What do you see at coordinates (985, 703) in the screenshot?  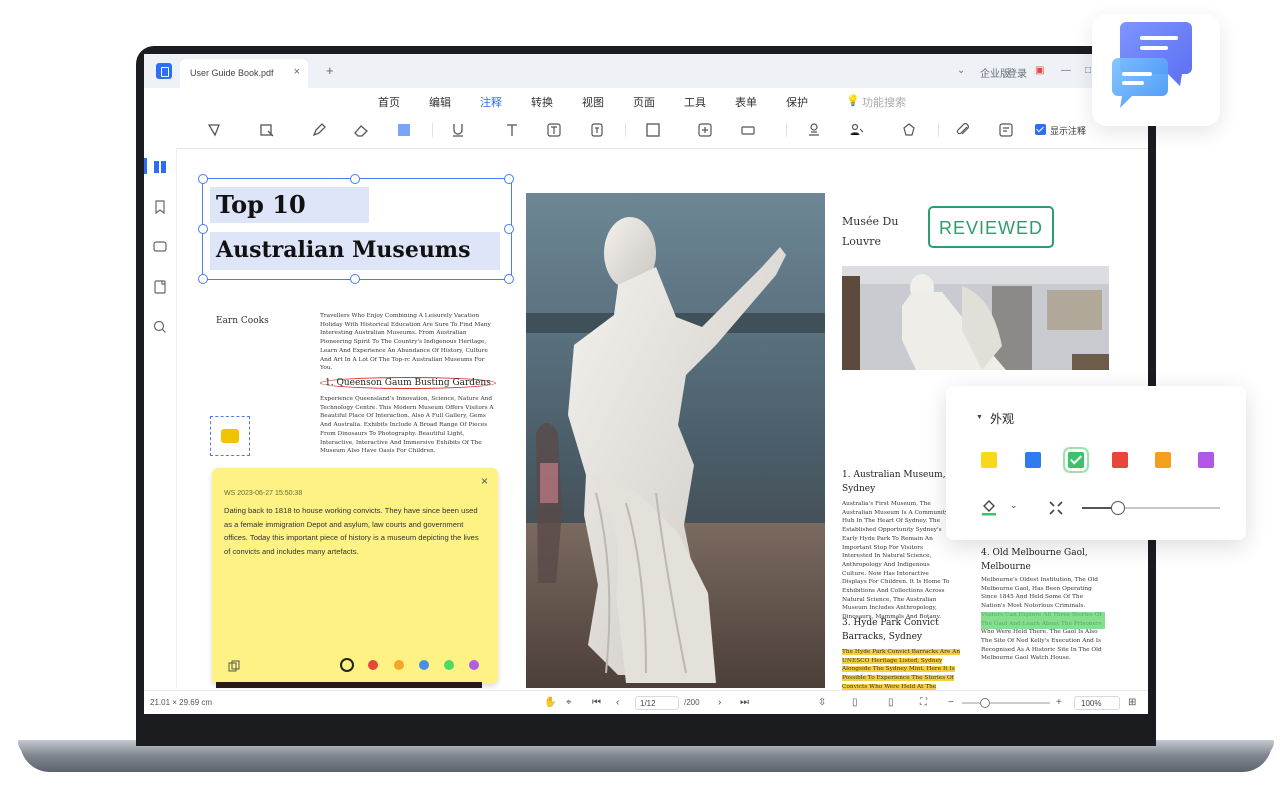 I see `zoom-slider-handle` at bounding box center [985, 703].